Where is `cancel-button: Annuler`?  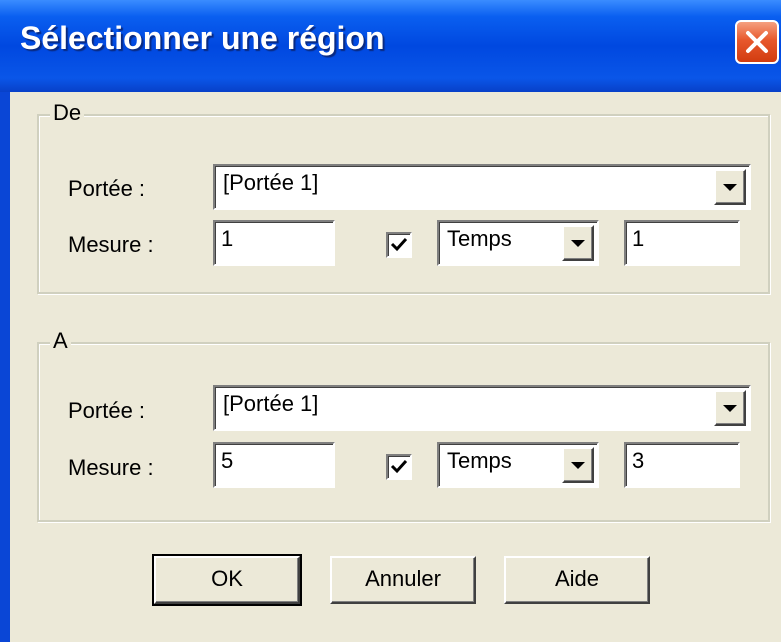
cancel-button: Annuler is located at coordinates (403, 580).